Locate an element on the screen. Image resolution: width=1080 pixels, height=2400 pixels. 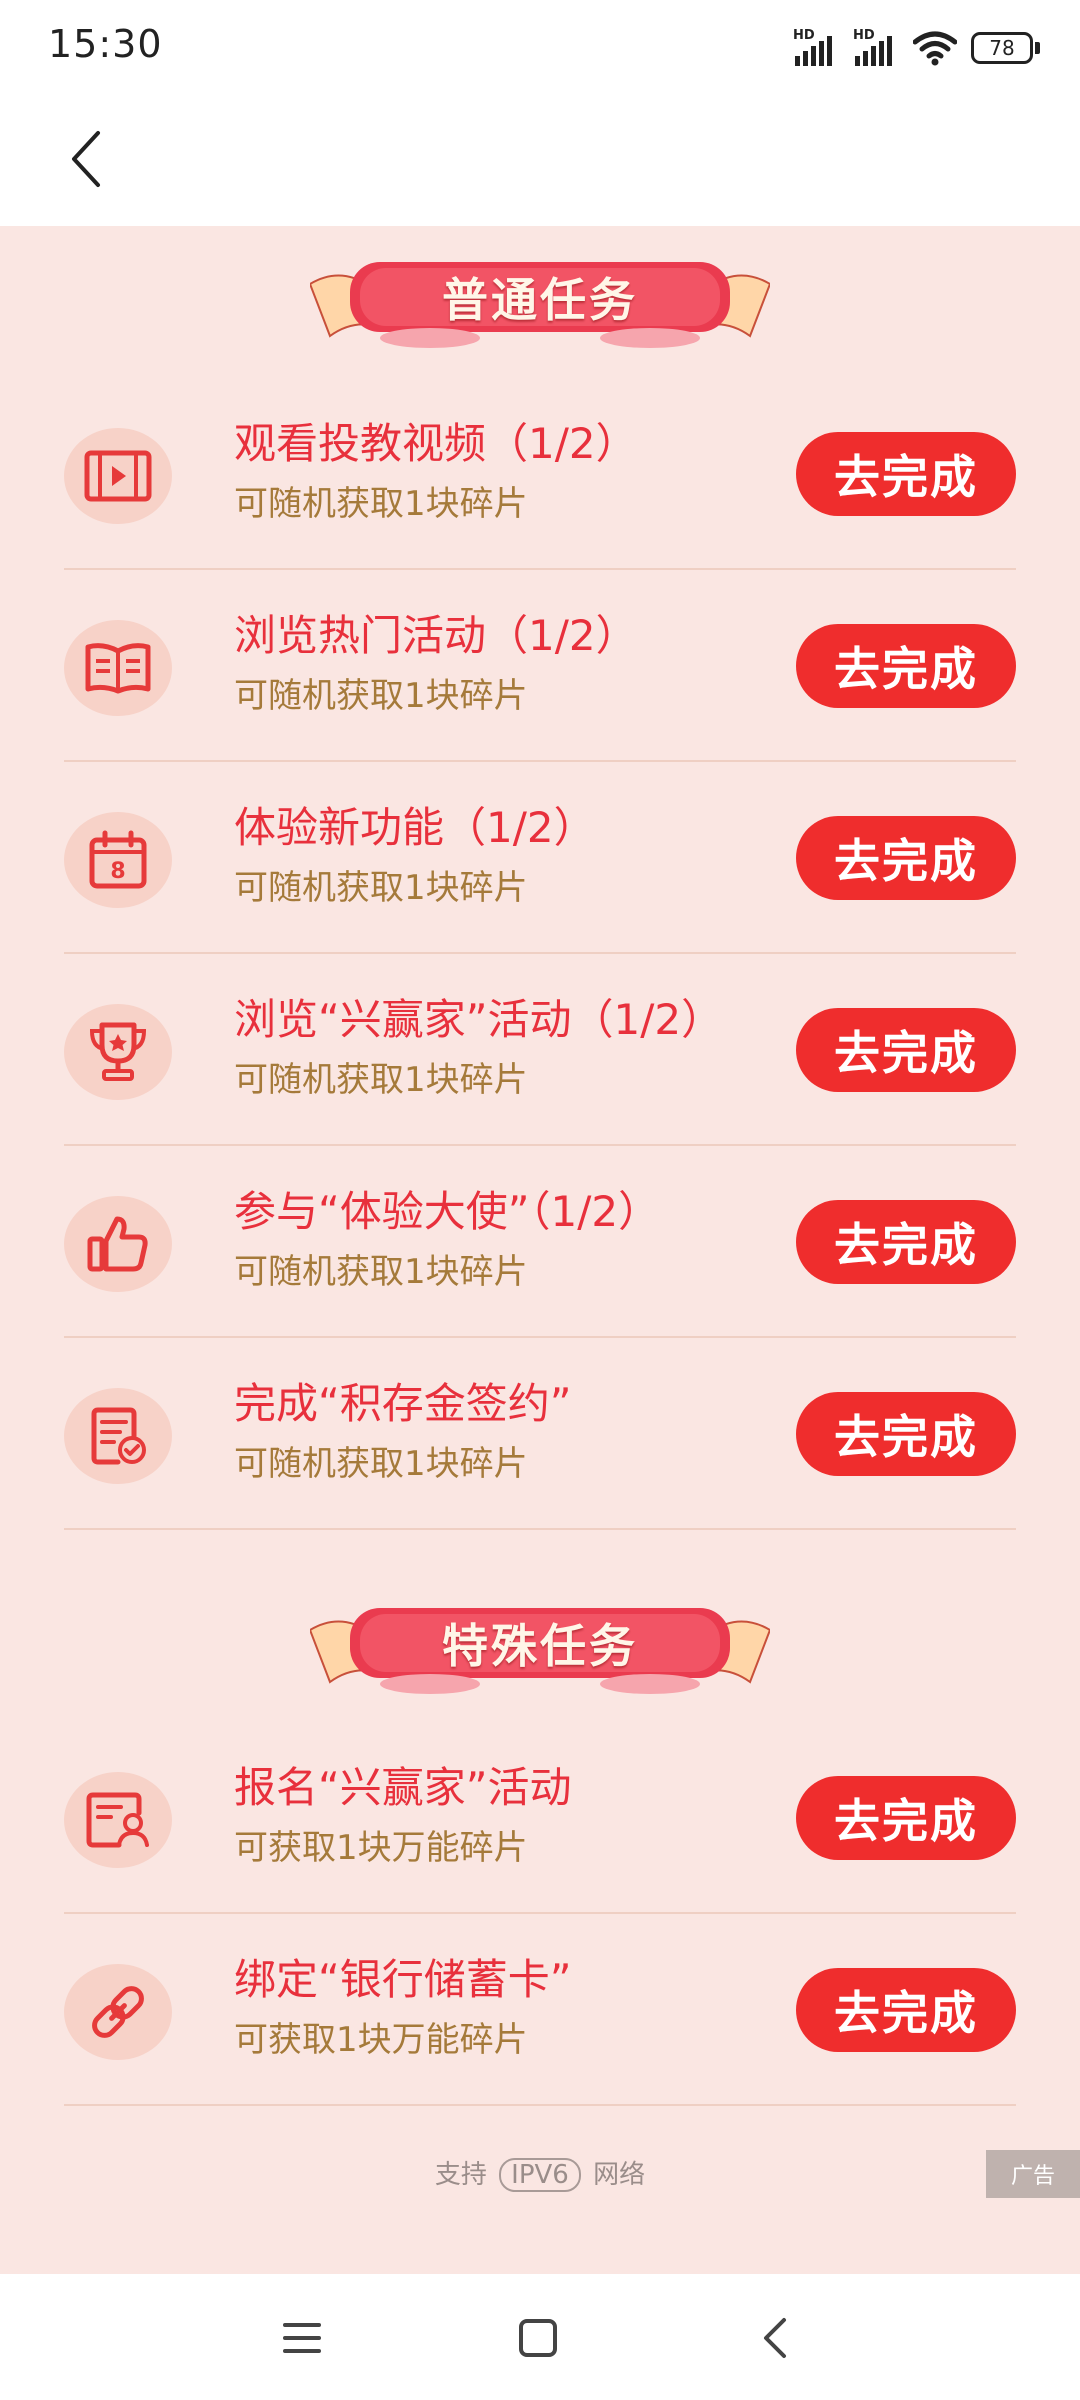
task-title: 参与“体验大使”（1/2） is located at coordinates (447, 1211).